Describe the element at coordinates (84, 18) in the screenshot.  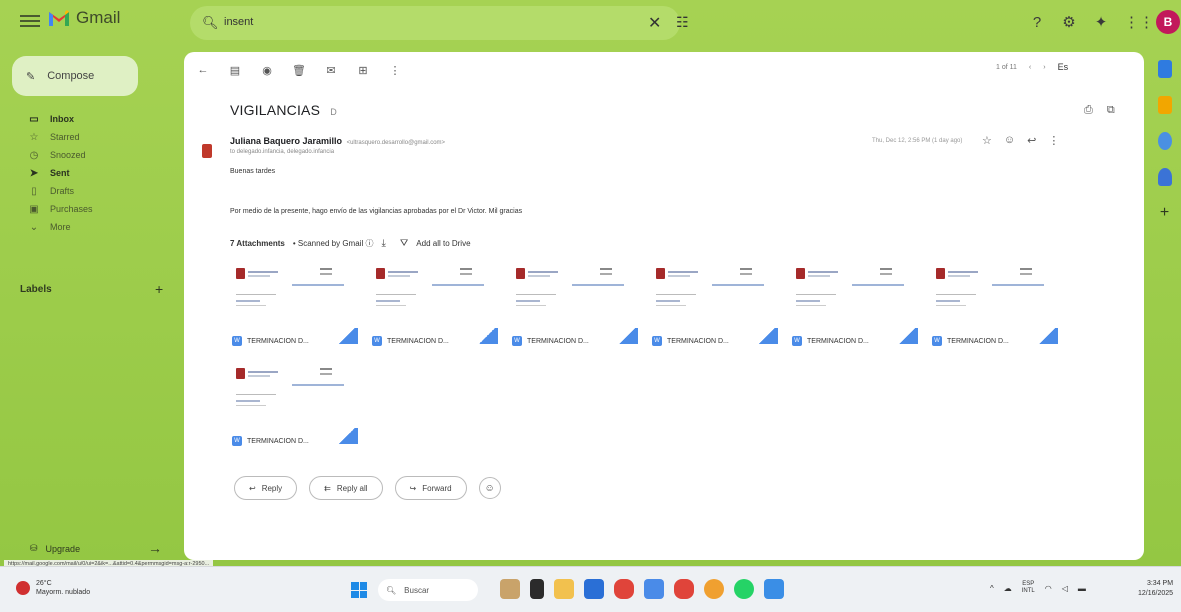
I see `gmail-logo: Gmail` at that location.